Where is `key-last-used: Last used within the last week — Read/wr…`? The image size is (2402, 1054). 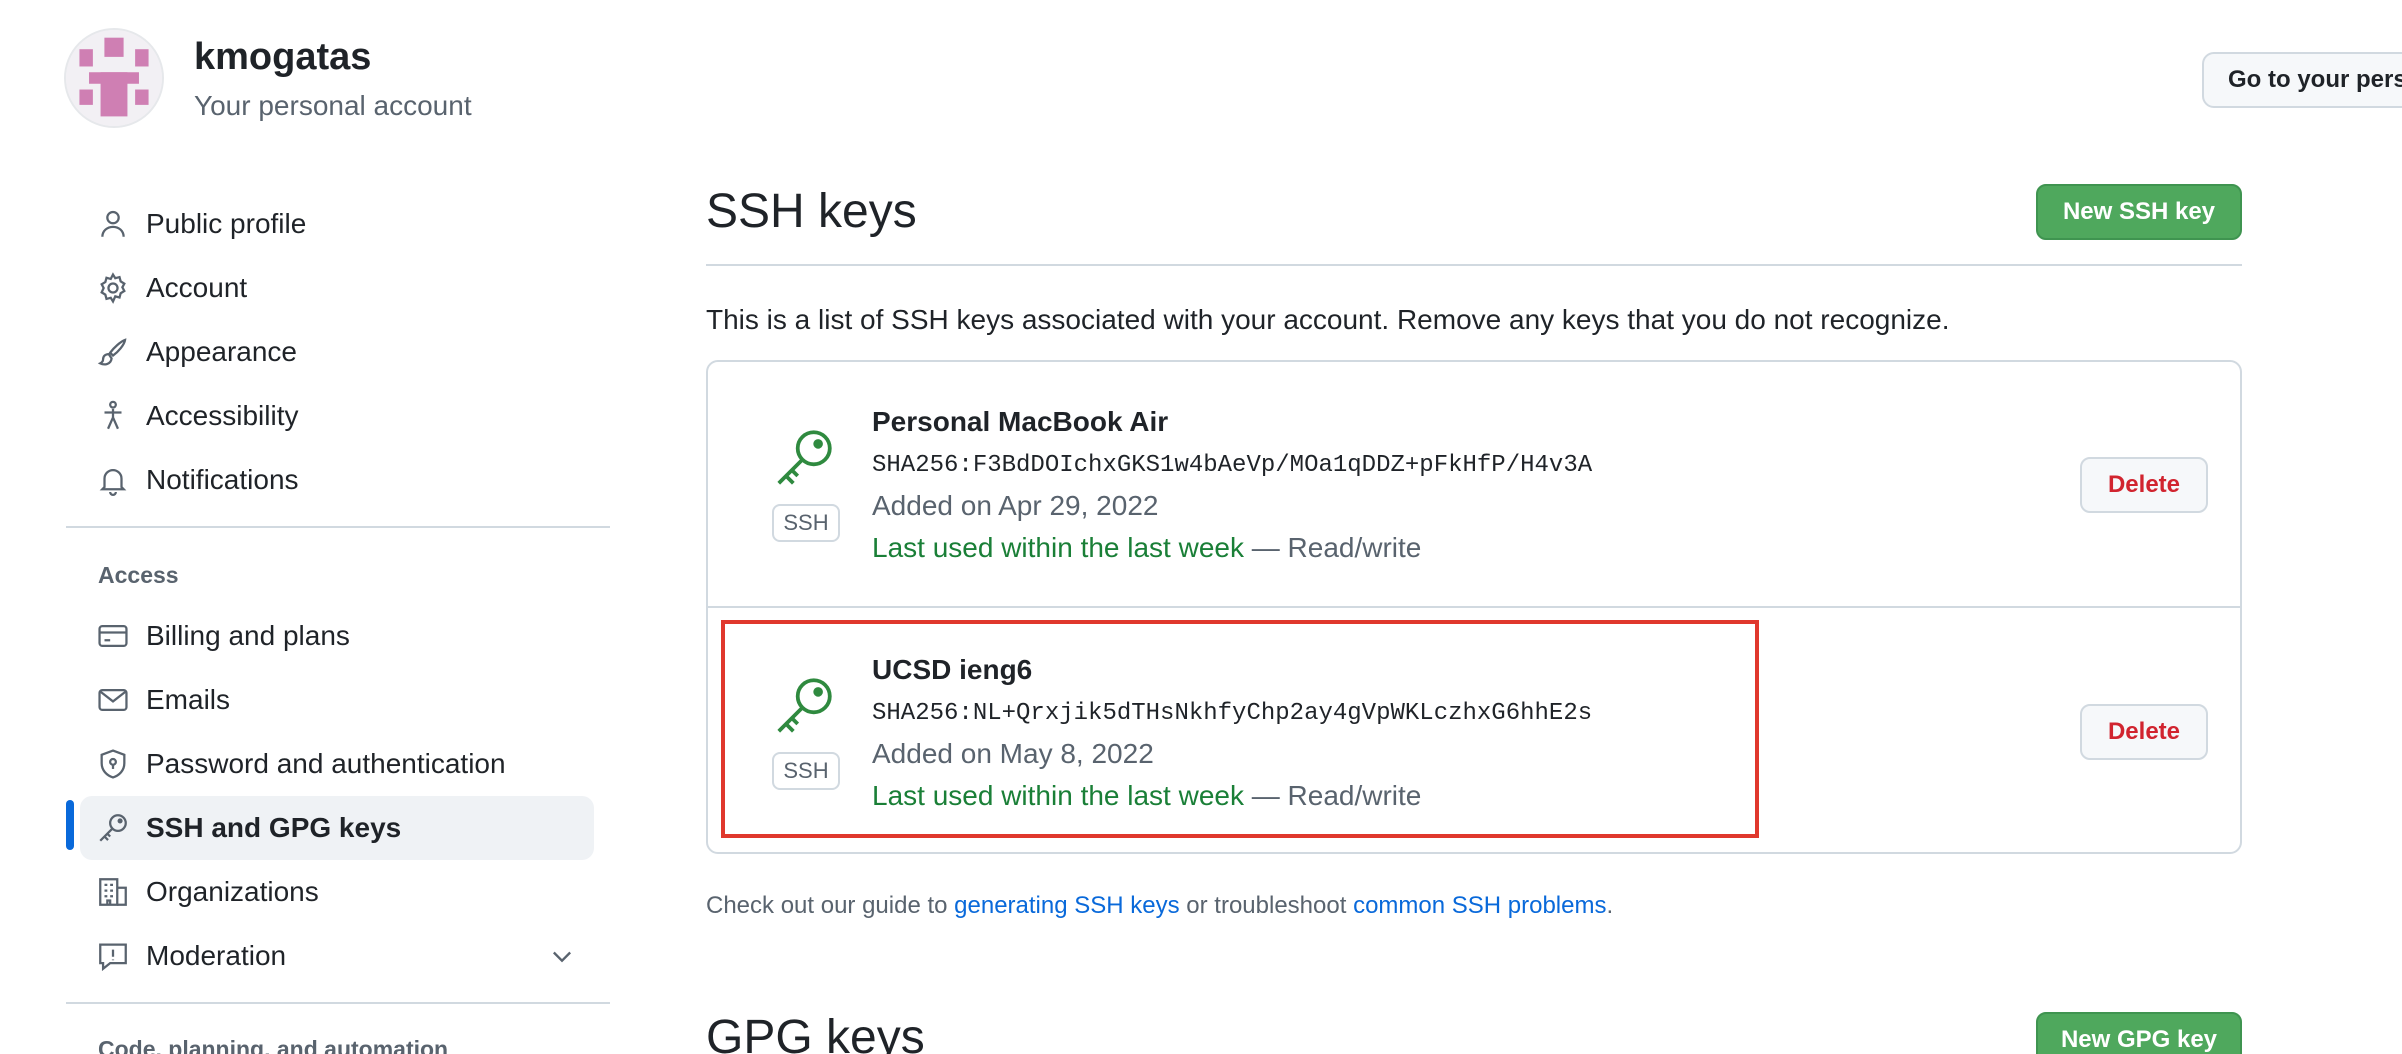
key-last-used: Last used within the last week — Read/wr… is located at coordinates (1146, 548).